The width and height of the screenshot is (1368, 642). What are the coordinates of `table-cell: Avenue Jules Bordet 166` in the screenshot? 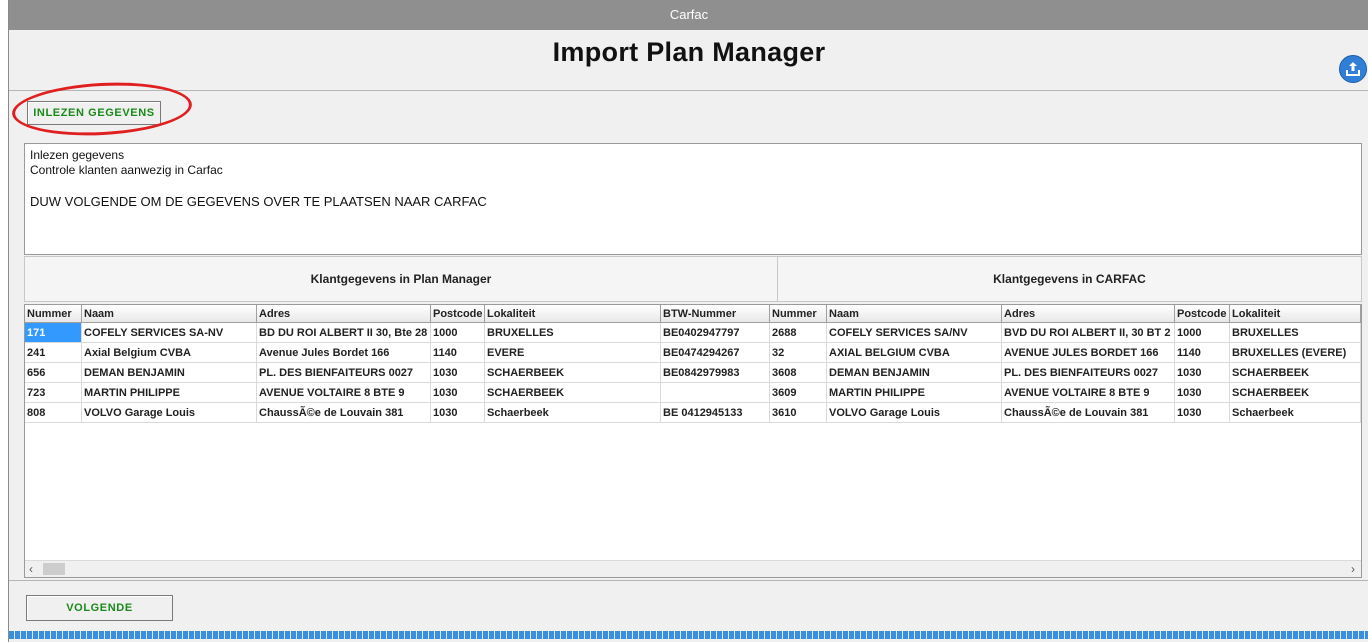 It's located at (344, 353).